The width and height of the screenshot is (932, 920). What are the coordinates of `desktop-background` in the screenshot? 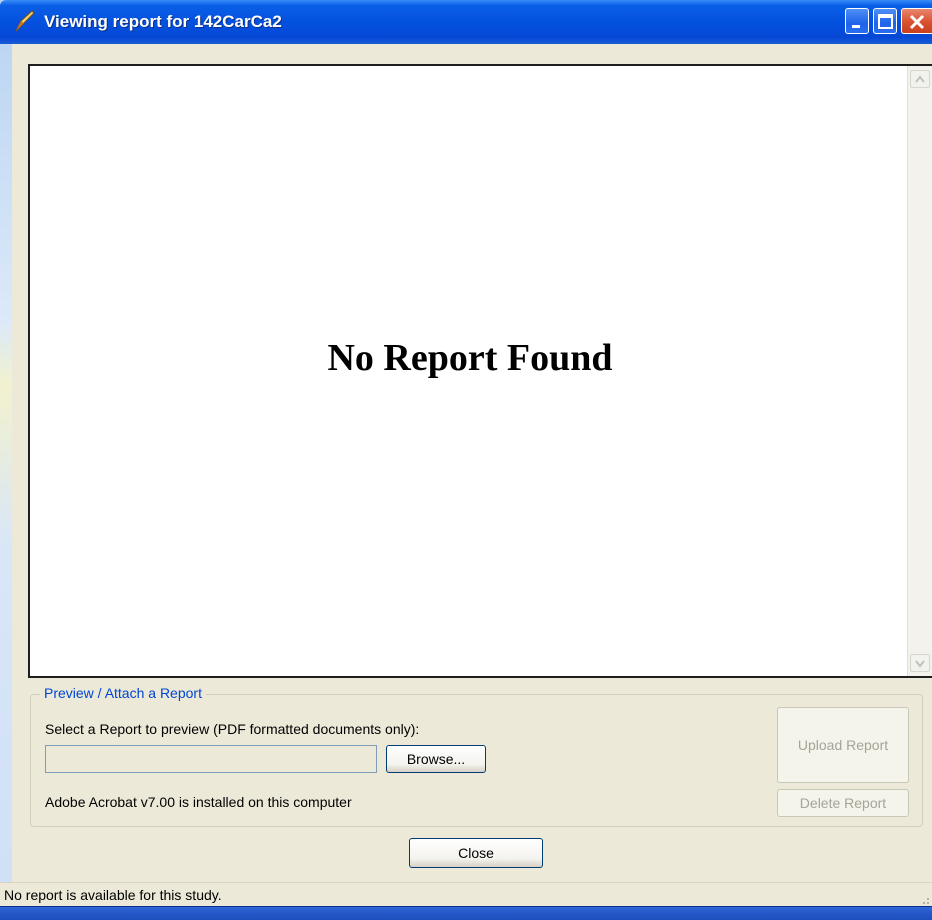 It's located at (6, 459).